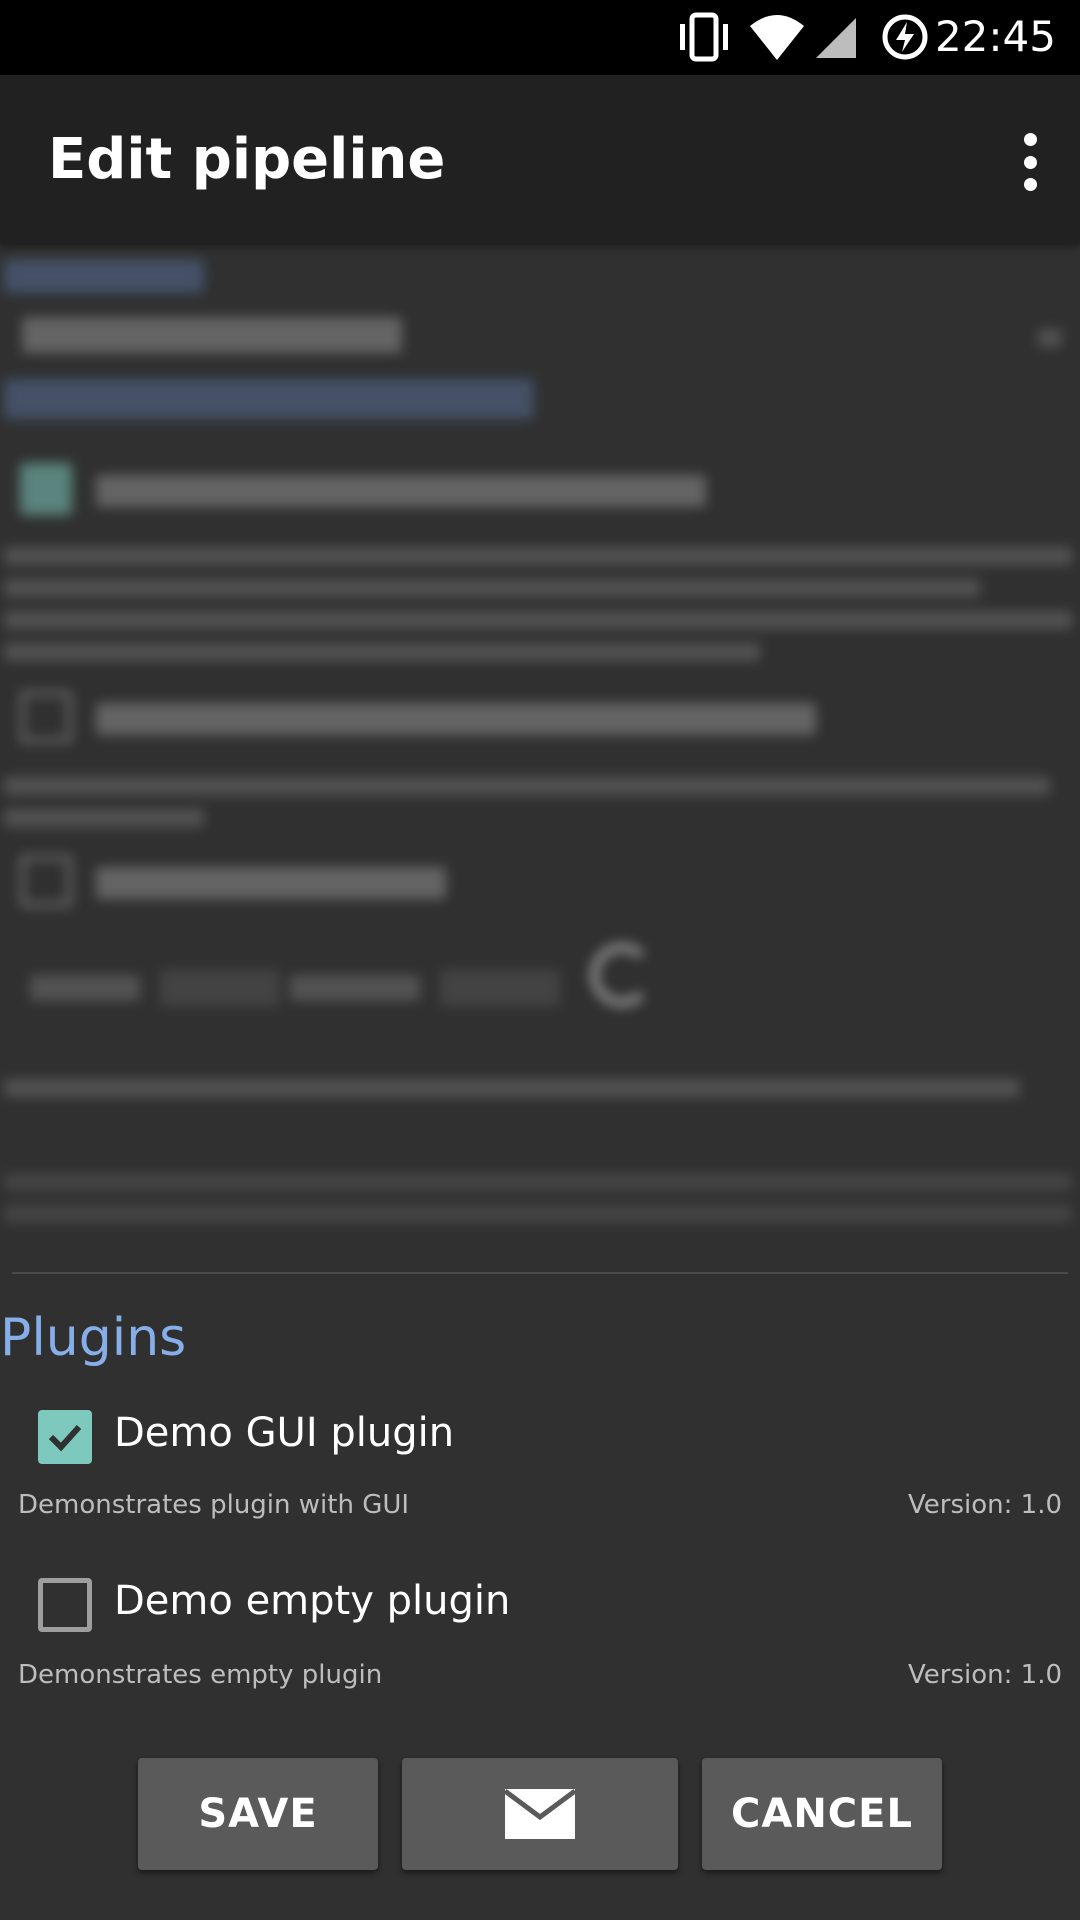  Describe the element at coordinates (1030, 162) in the screenshot. I see `overflow-menu-icon` at that location.